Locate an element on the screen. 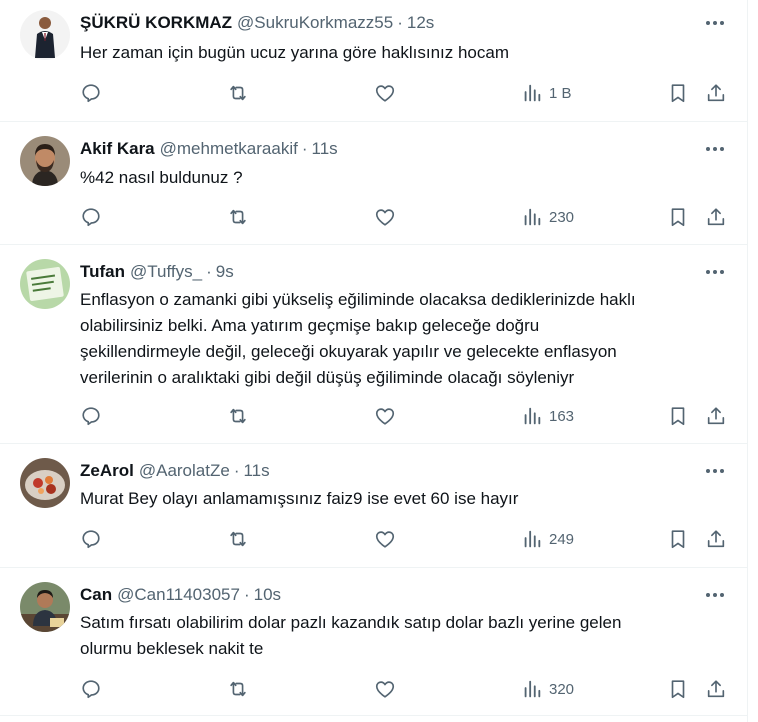 The height and width of the screenshot is (722, 758). views-count: 163 is located at coordinates (562, 416).